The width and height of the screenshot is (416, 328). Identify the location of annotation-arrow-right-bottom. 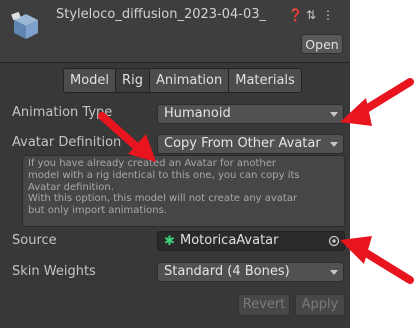
(377, 260).